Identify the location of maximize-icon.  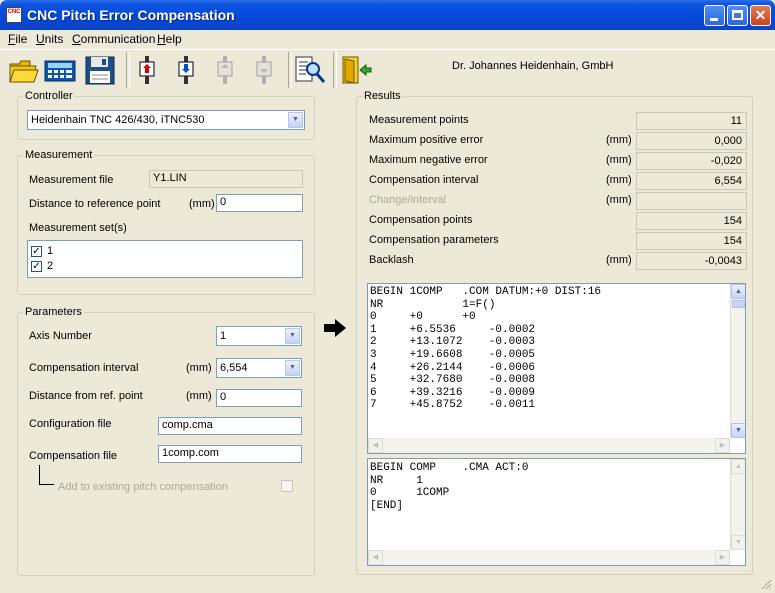
(737, 15).